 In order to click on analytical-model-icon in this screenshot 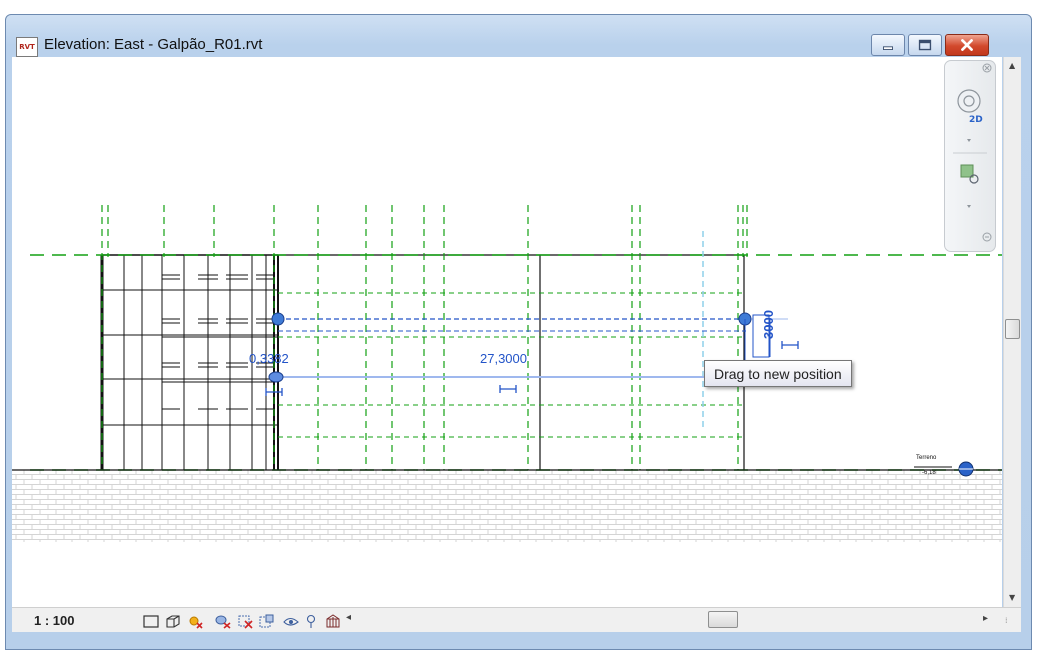, I will do `click(333, 621)`.